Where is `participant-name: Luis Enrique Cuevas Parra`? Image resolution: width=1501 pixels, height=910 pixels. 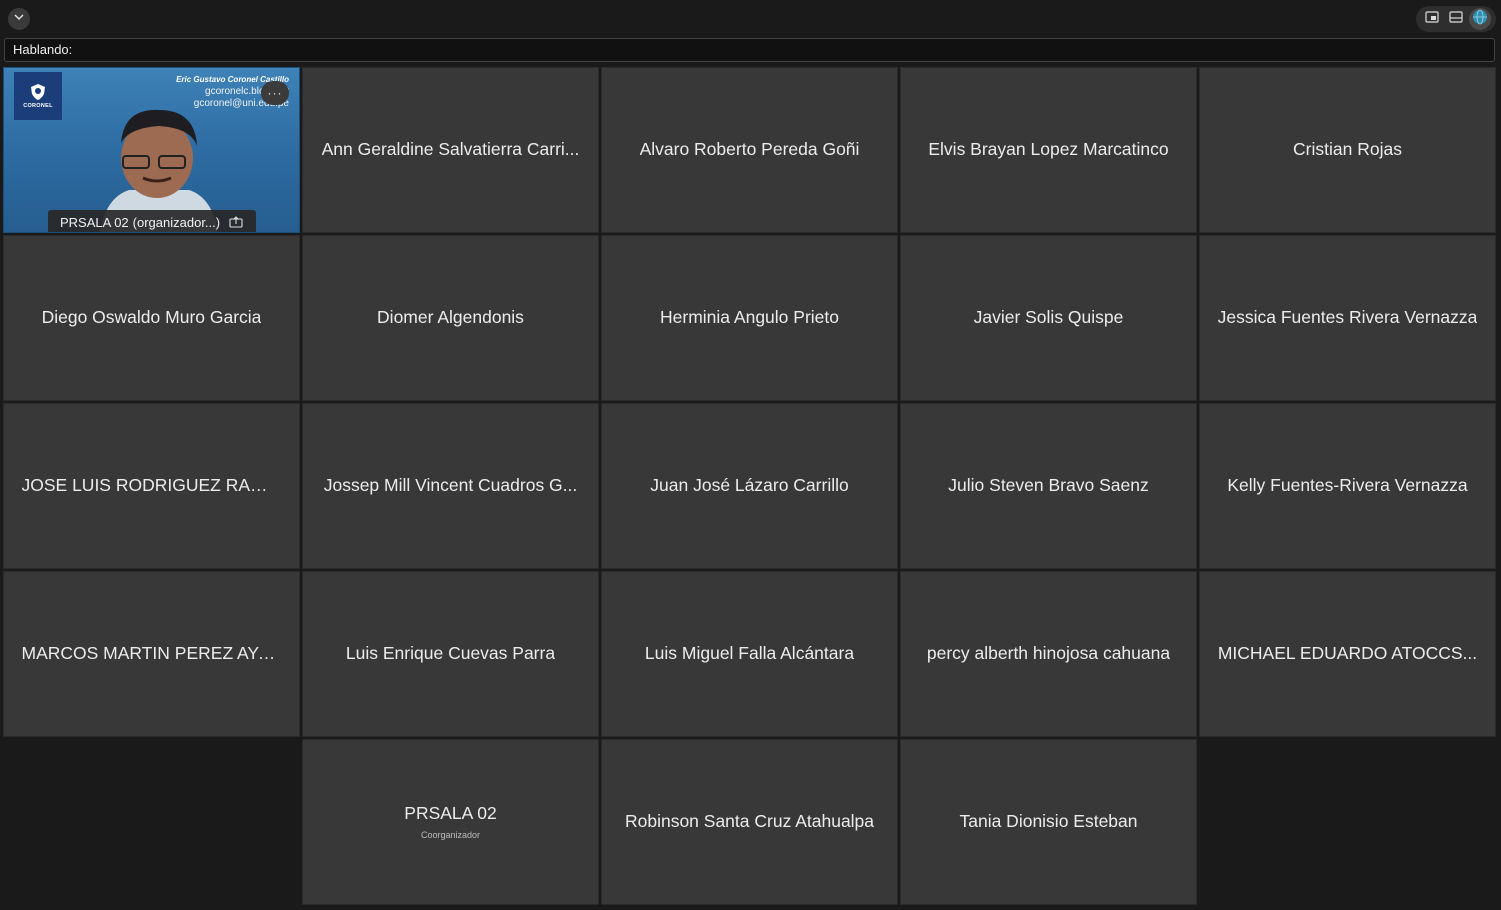
participant-name: Luis Enrique Cuevas Parra is located at coordinates (450, 652).